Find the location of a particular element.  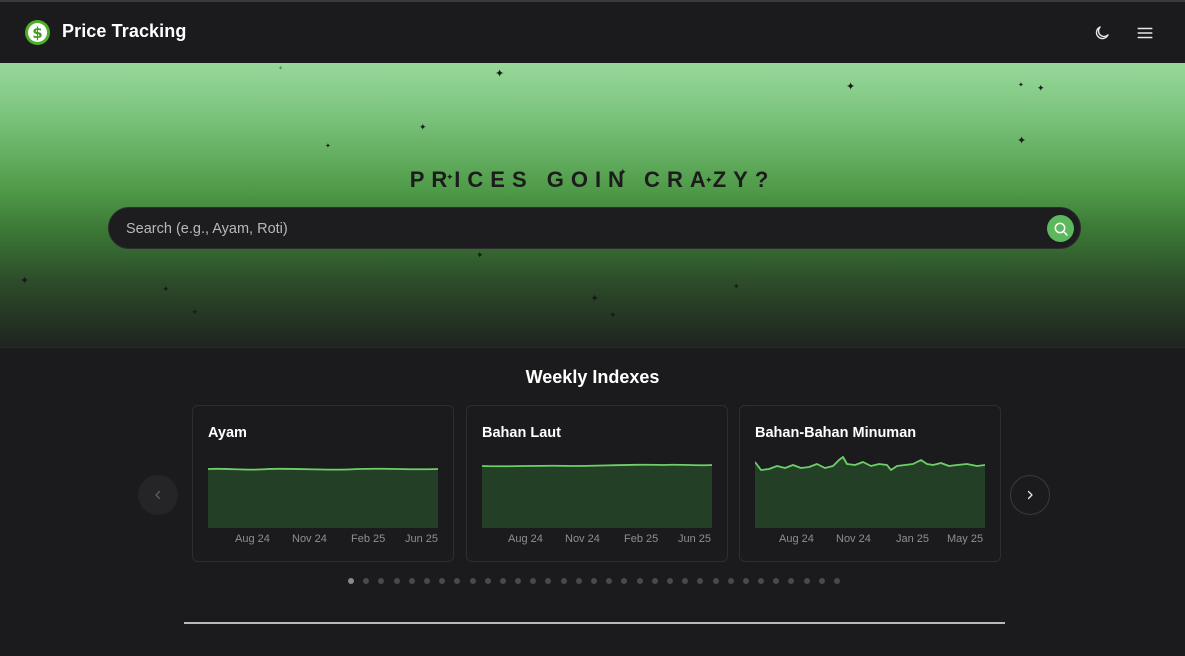

carousel-prev-button is located at coordinates (158, 495).